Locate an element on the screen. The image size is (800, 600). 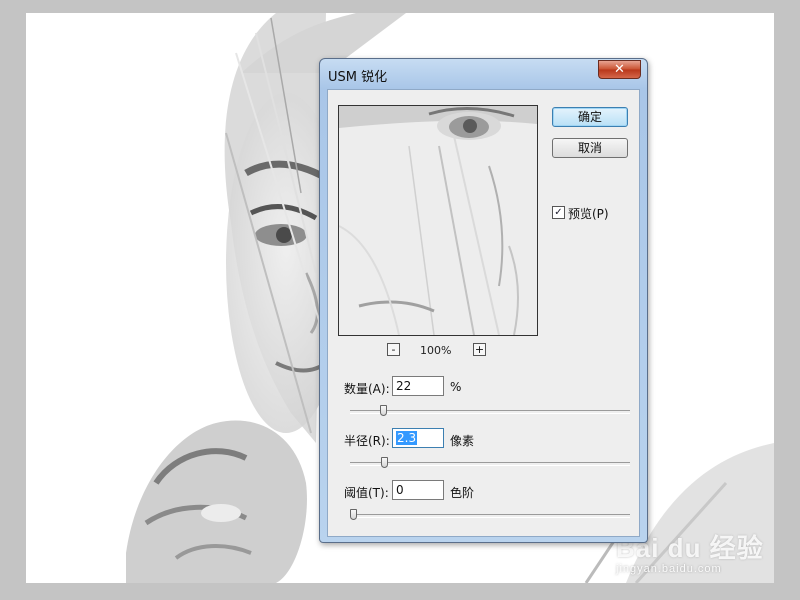
preview-image is located at coordinates (438, 220).